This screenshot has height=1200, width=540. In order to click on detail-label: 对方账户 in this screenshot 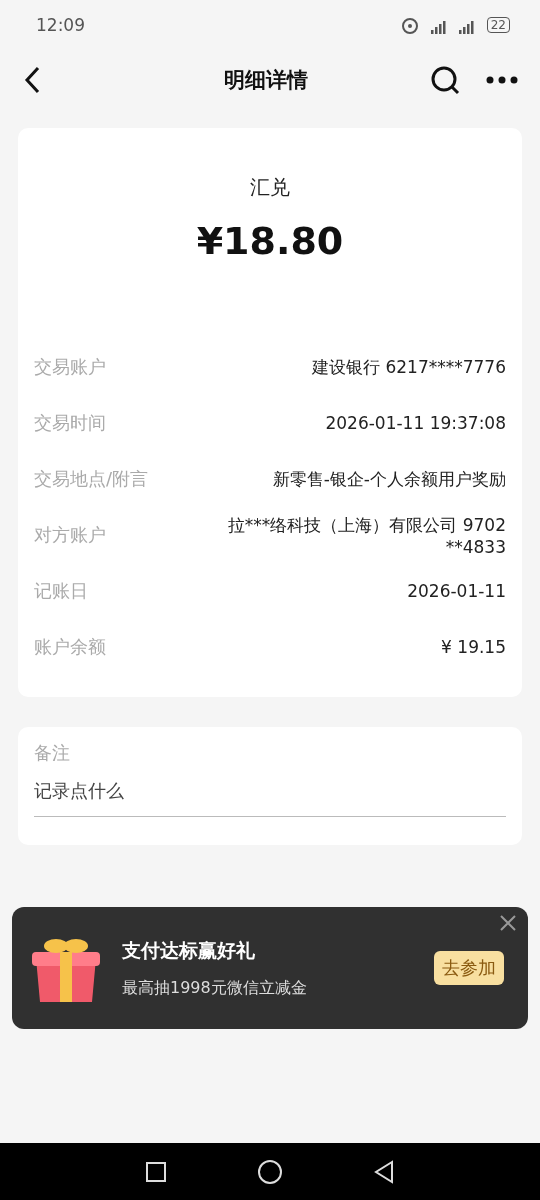, I will do `click(70, 535)`.